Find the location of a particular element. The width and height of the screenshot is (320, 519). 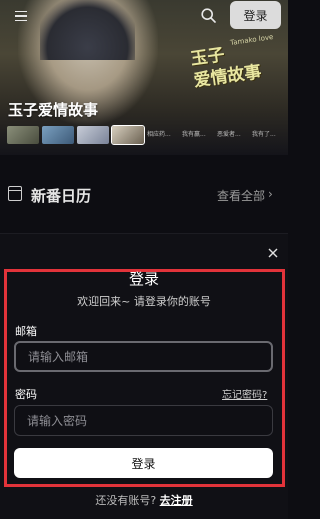

close-icon is located at coordinates (273, 253).